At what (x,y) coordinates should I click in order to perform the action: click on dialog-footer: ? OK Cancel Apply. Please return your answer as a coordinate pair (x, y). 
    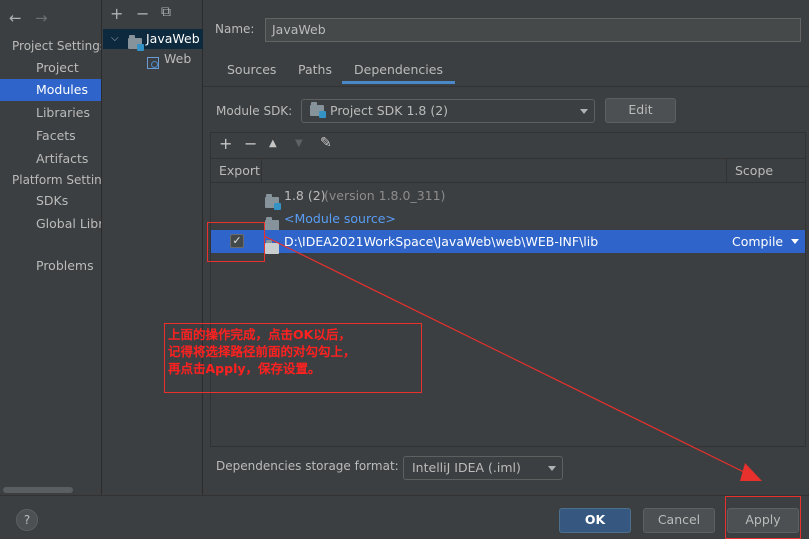
    Looking at the image, I should click on (404, 517).